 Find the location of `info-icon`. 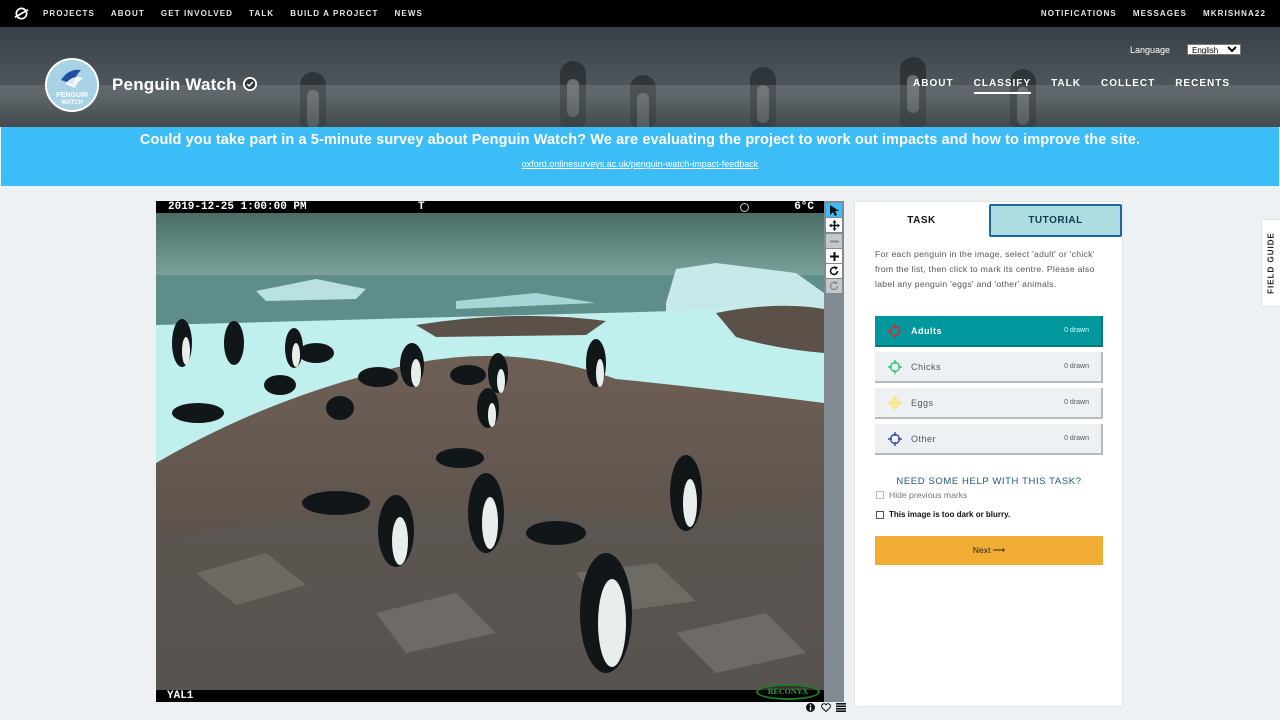

info-icon is located at coordinates (810, 708).